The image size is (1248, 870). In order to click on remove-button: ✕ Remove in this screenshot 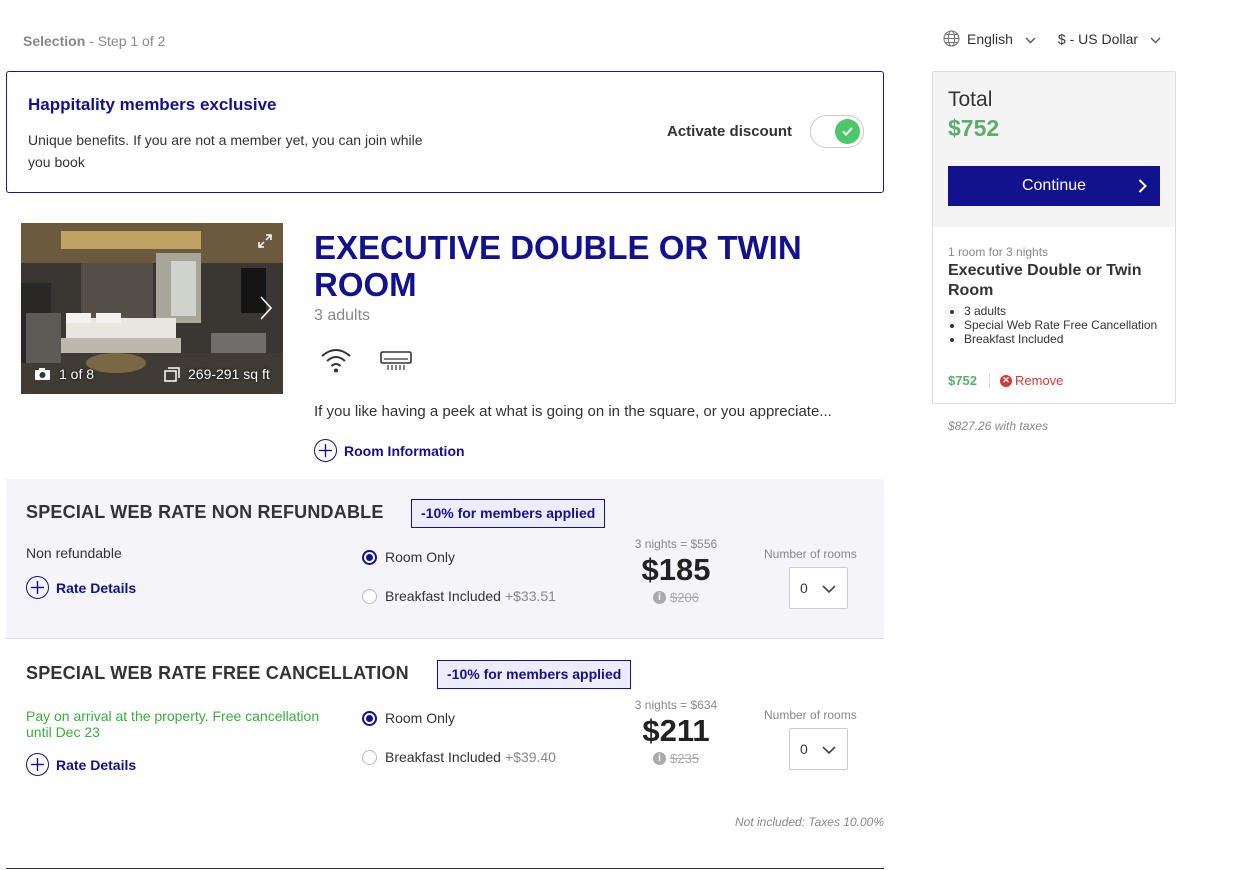, I will do `click(1031, 380)`.